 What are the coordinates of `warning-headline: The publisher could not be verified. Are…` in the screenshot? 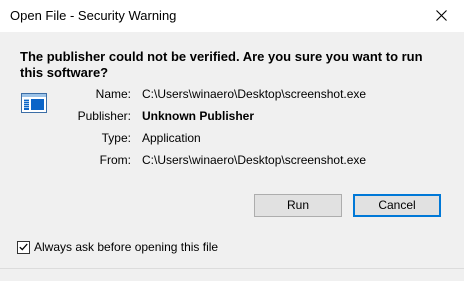 It's located at (221, 64).